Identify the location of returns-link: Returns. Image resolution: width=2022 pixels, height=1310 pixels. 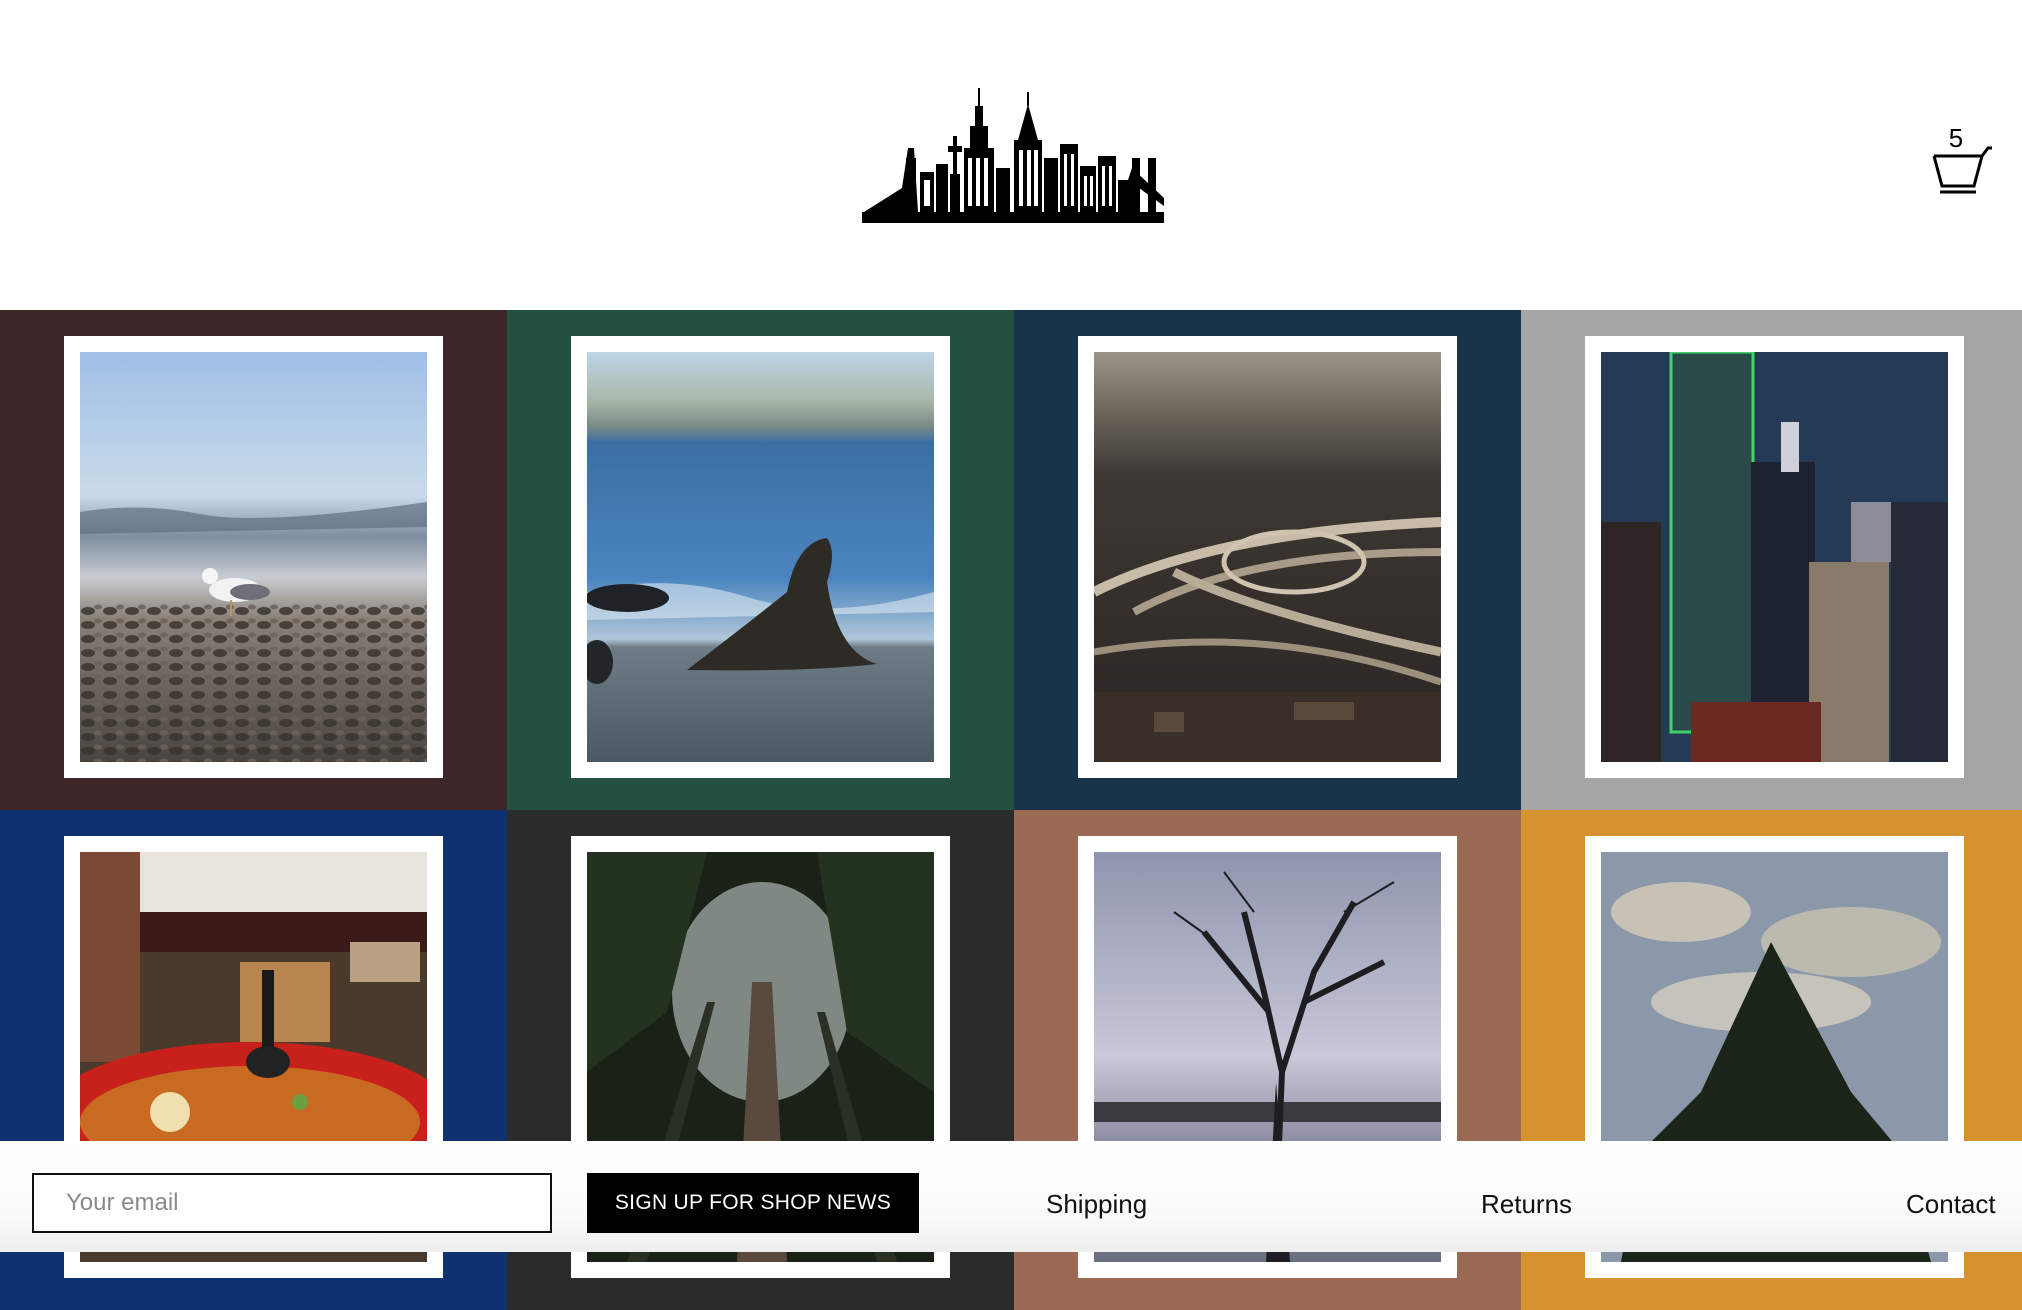
(1526, 1204).